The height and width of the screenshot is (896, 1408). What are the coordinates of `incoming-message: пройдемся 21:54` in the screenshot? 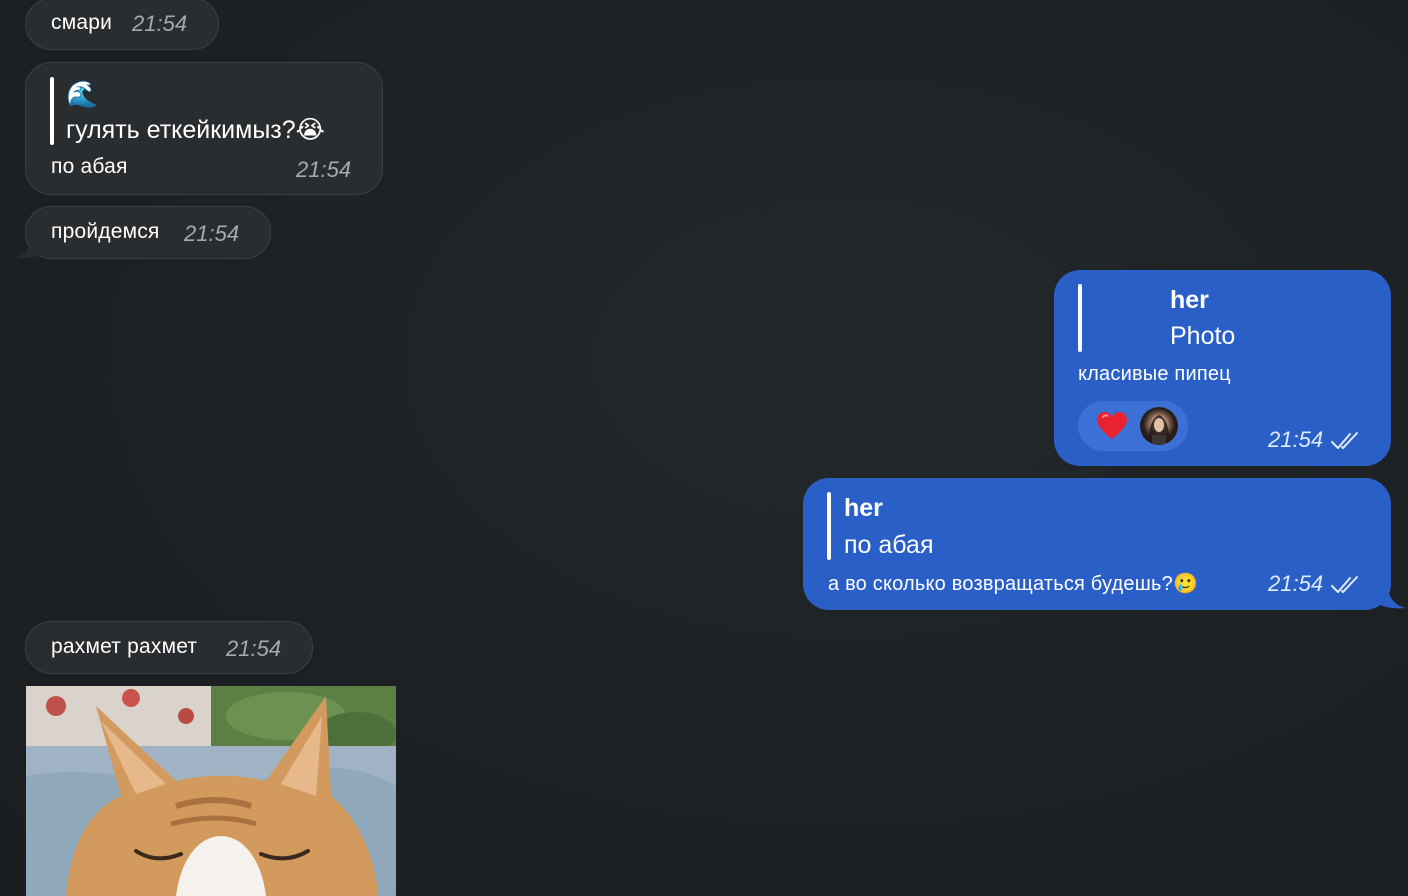 It's located at (148, 232).